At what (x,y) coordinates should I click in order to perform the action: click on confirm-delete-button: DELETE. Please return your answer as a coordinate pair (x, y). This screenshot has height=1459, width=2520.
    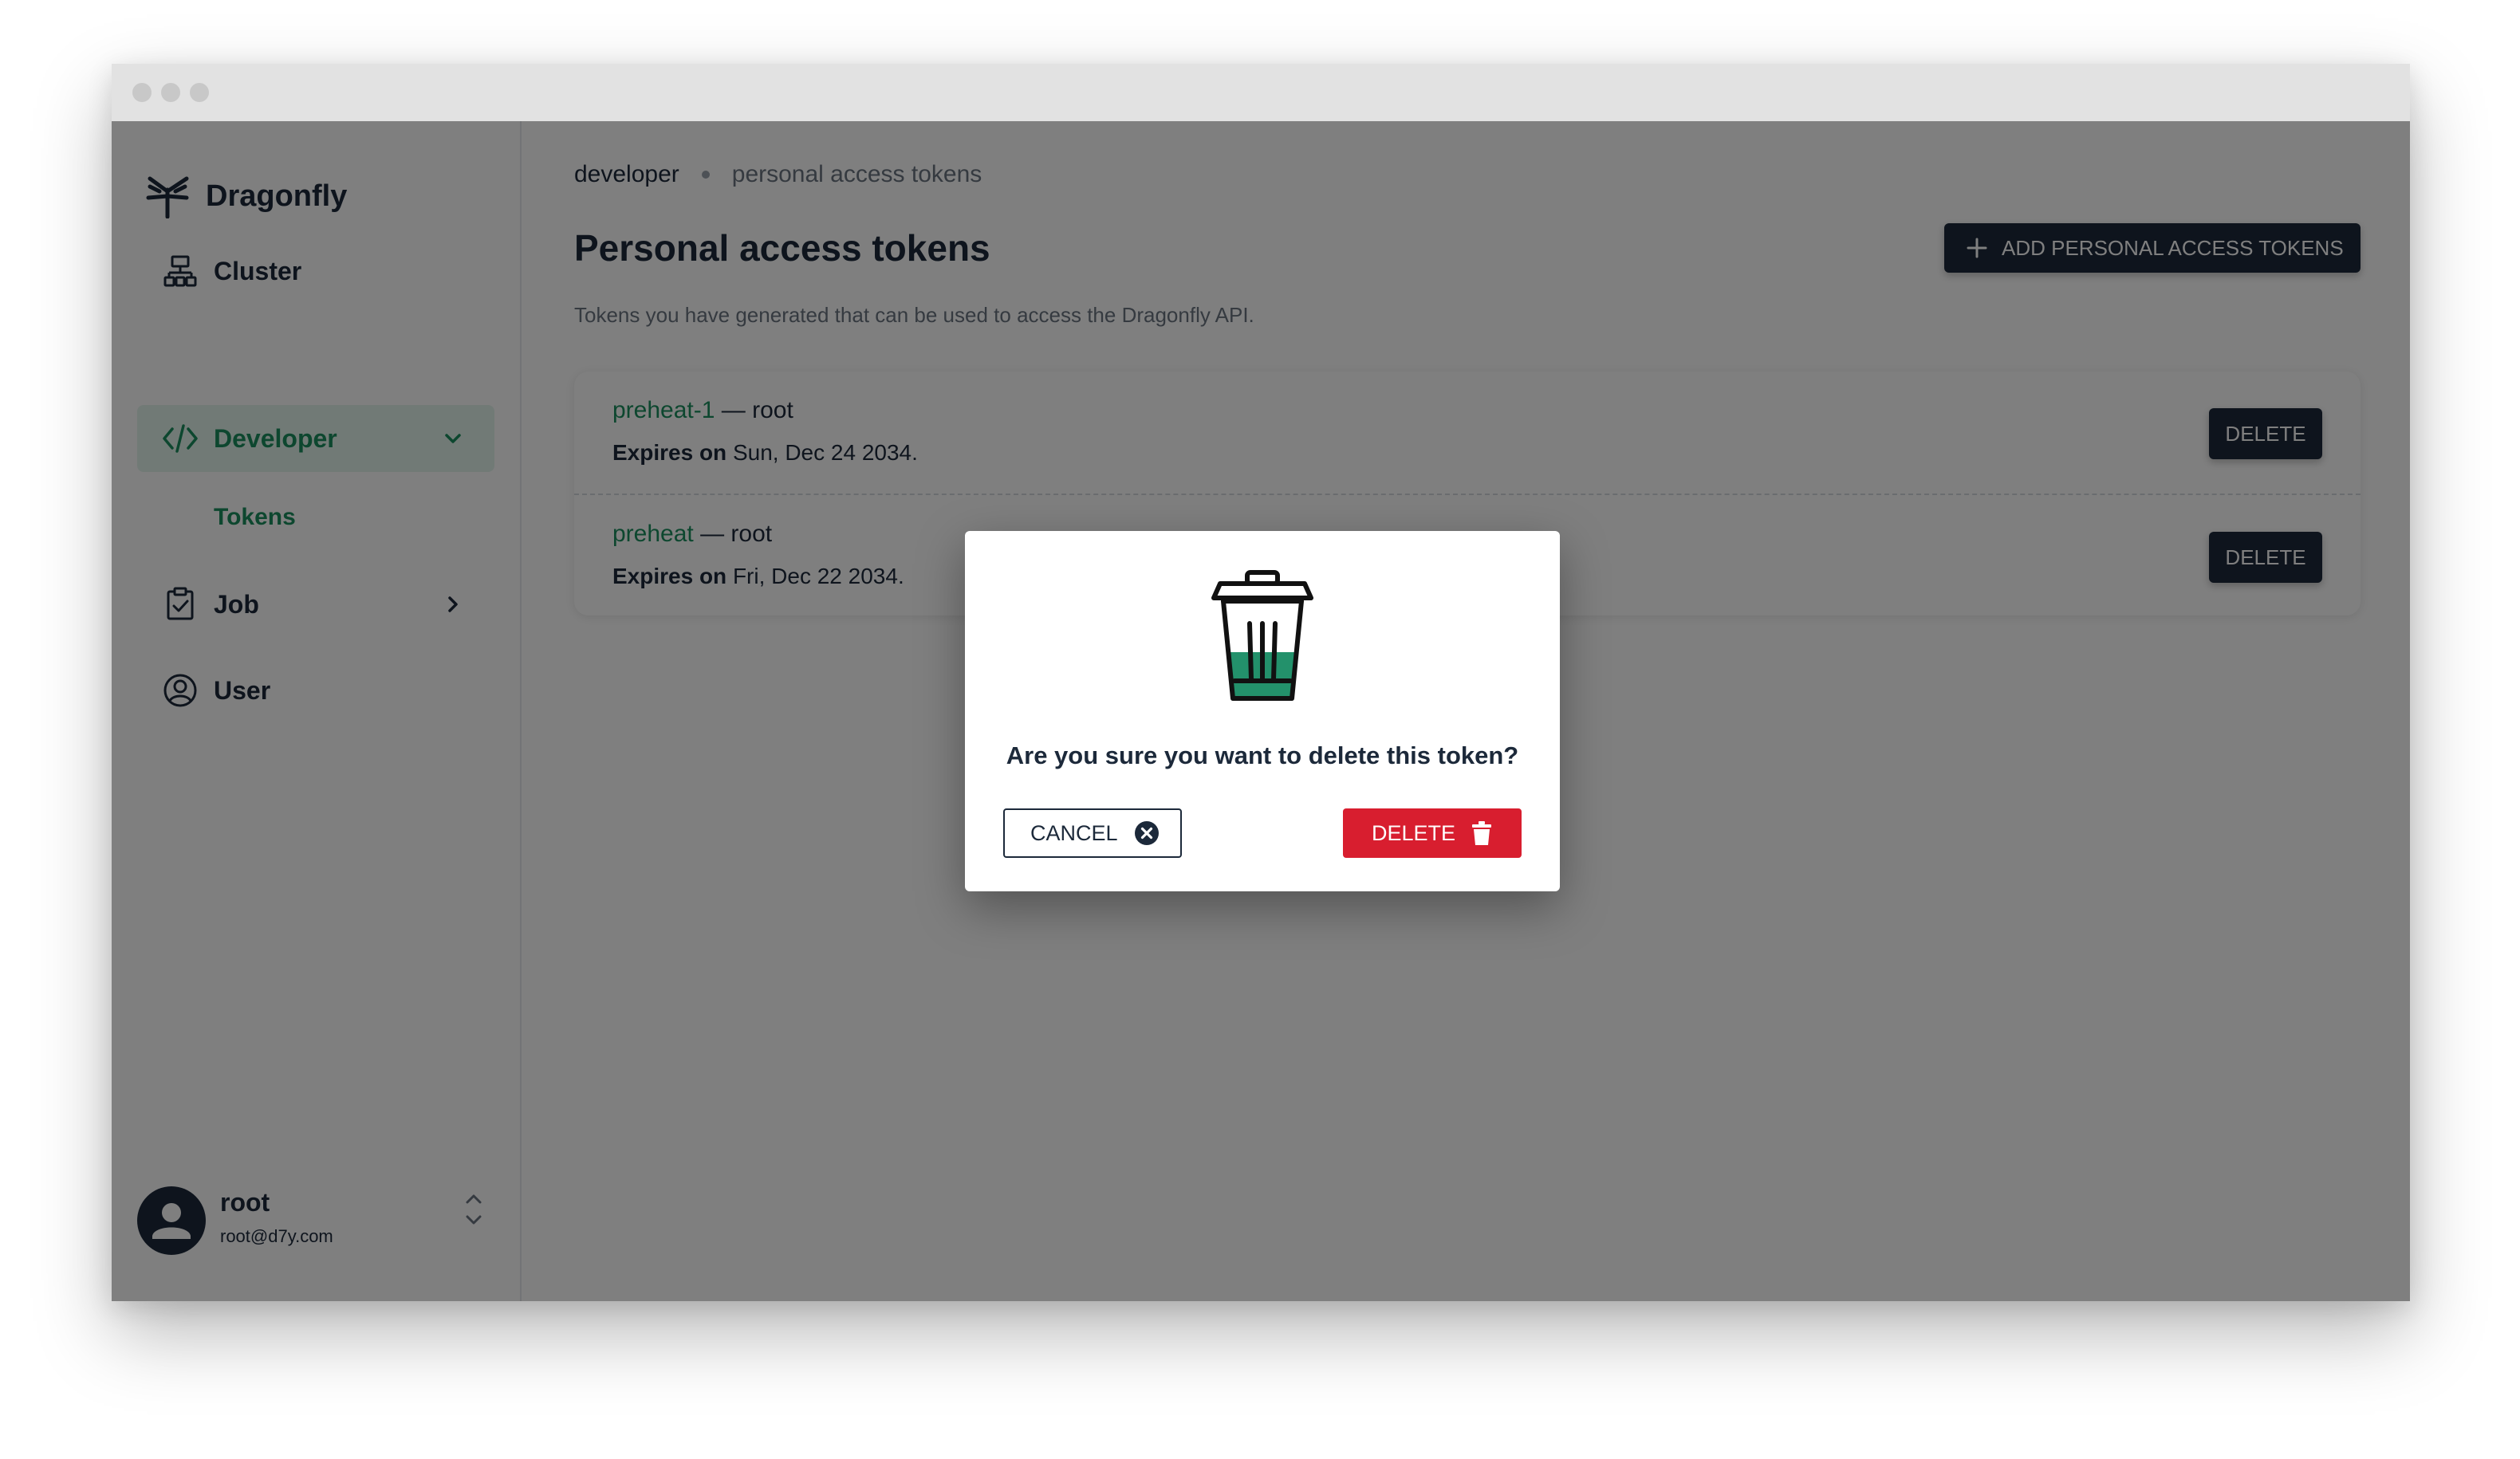
    Looking at the image, I should click on (1432, 833).